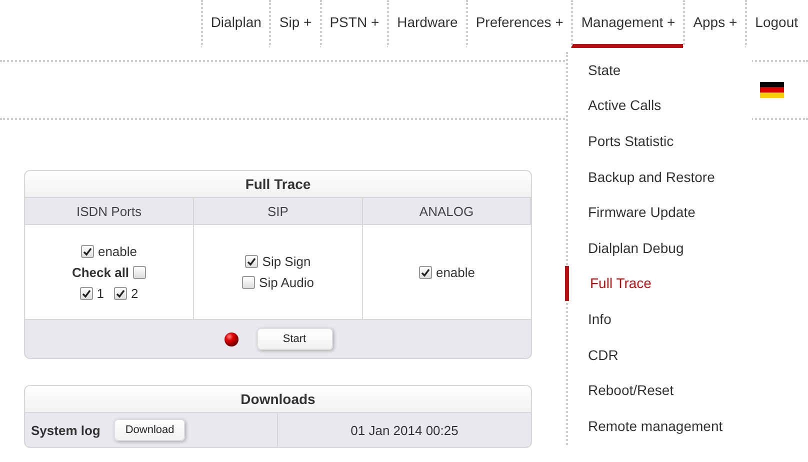  Describe the element at coordinates (658, 284) in the screenshot. I see `menu-item: Full Trace` at that location.